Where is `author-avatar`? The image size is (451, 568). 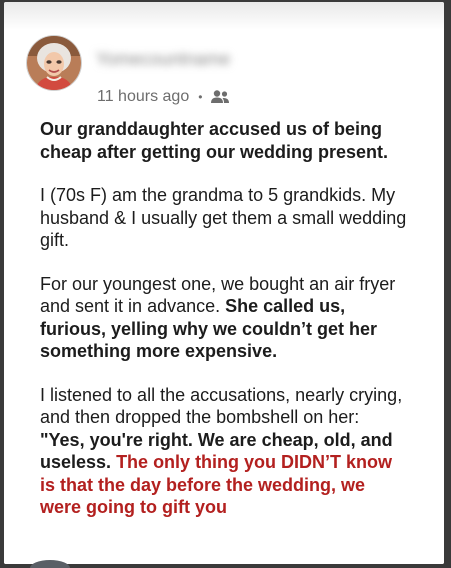 author-avatar is located at coordinates (54, 63).